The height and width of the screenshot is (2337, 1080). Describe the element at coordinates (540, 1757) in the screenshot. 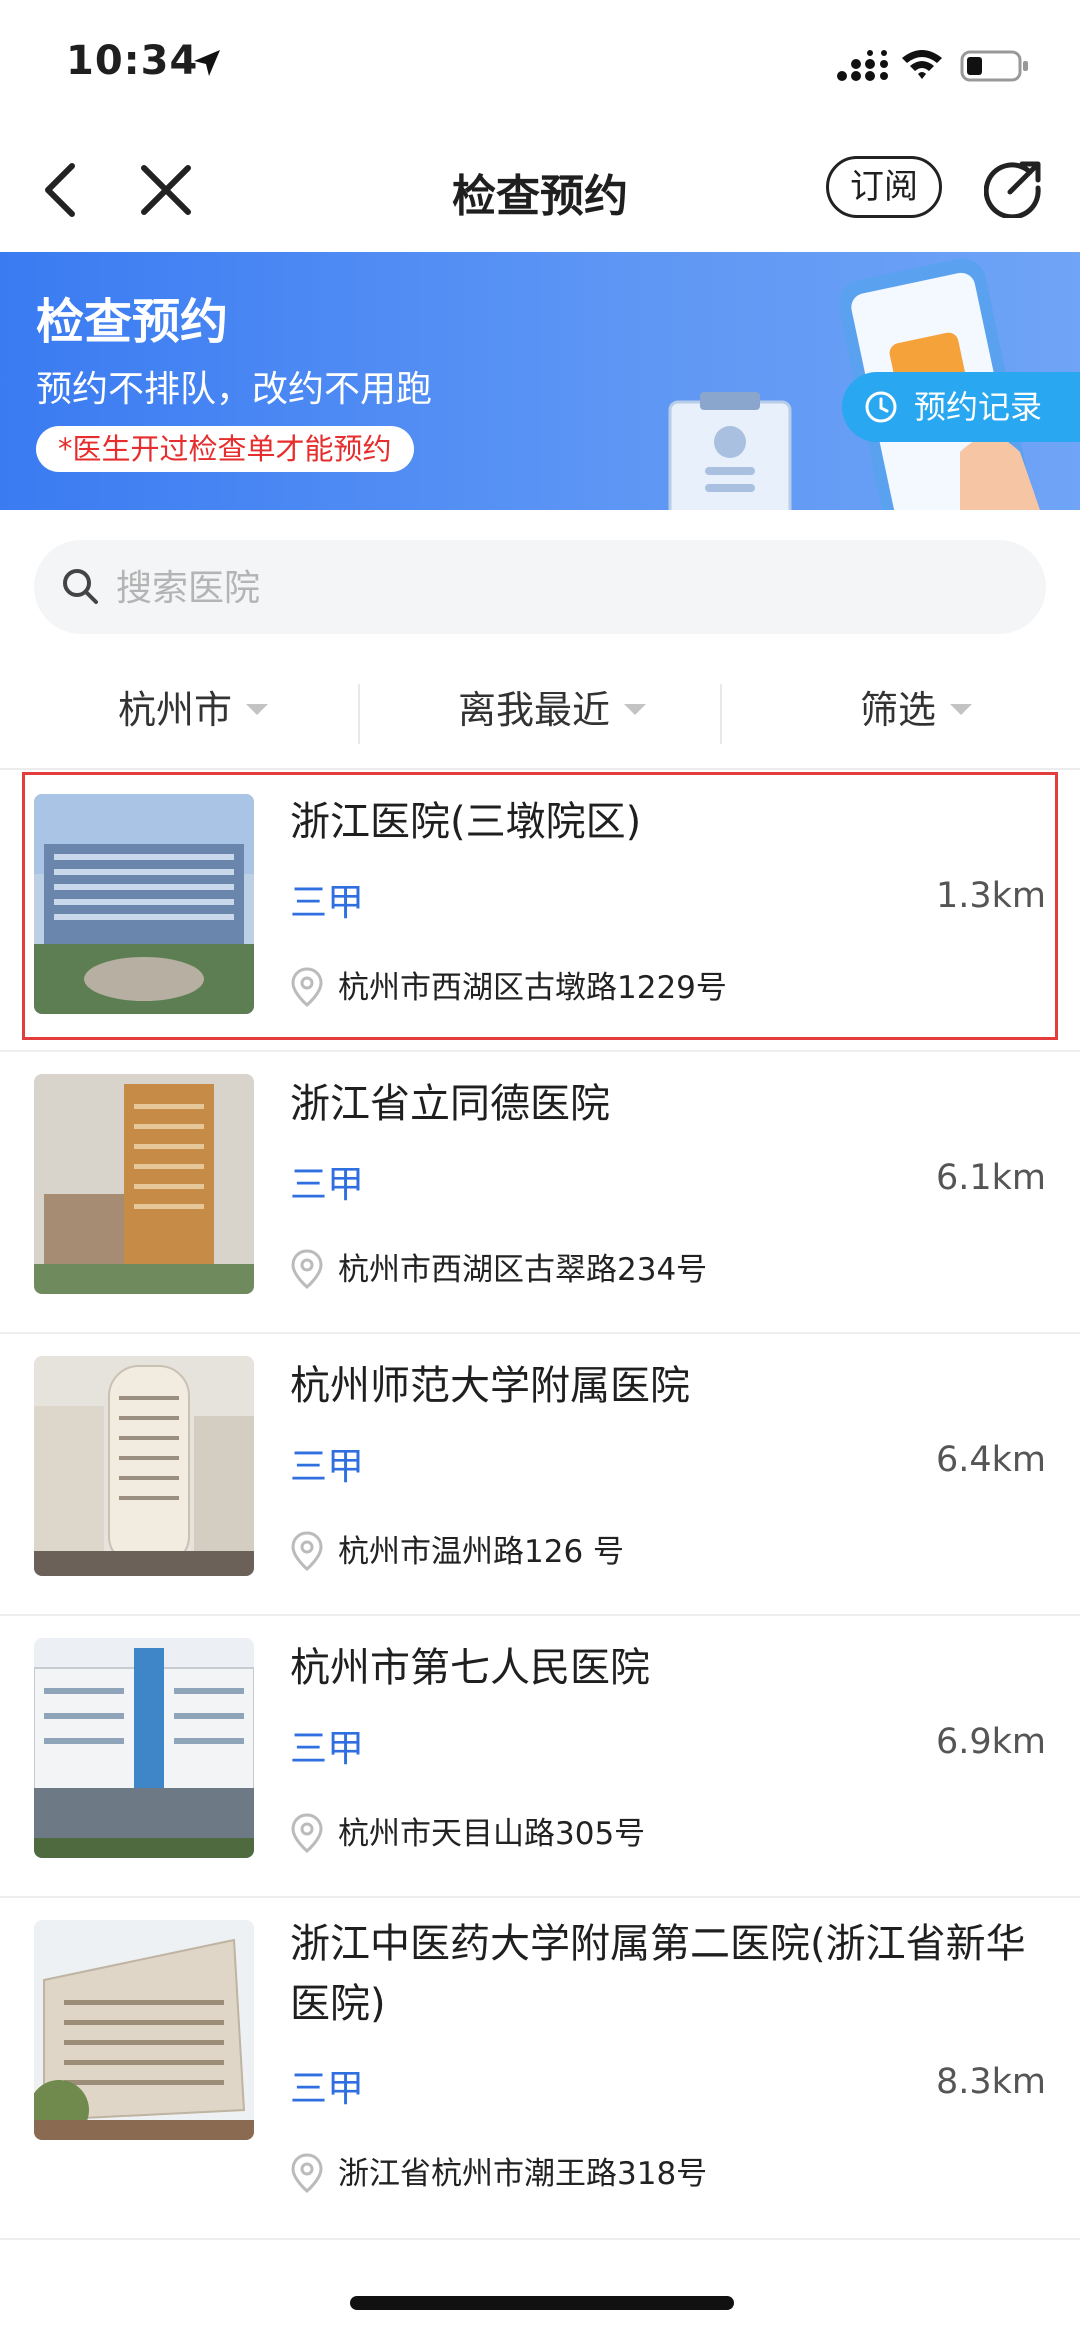

I see `hospital-list-item: 杭州市第七人民医院 三甲 6.9km 杭州市天目山路305号` at that location.